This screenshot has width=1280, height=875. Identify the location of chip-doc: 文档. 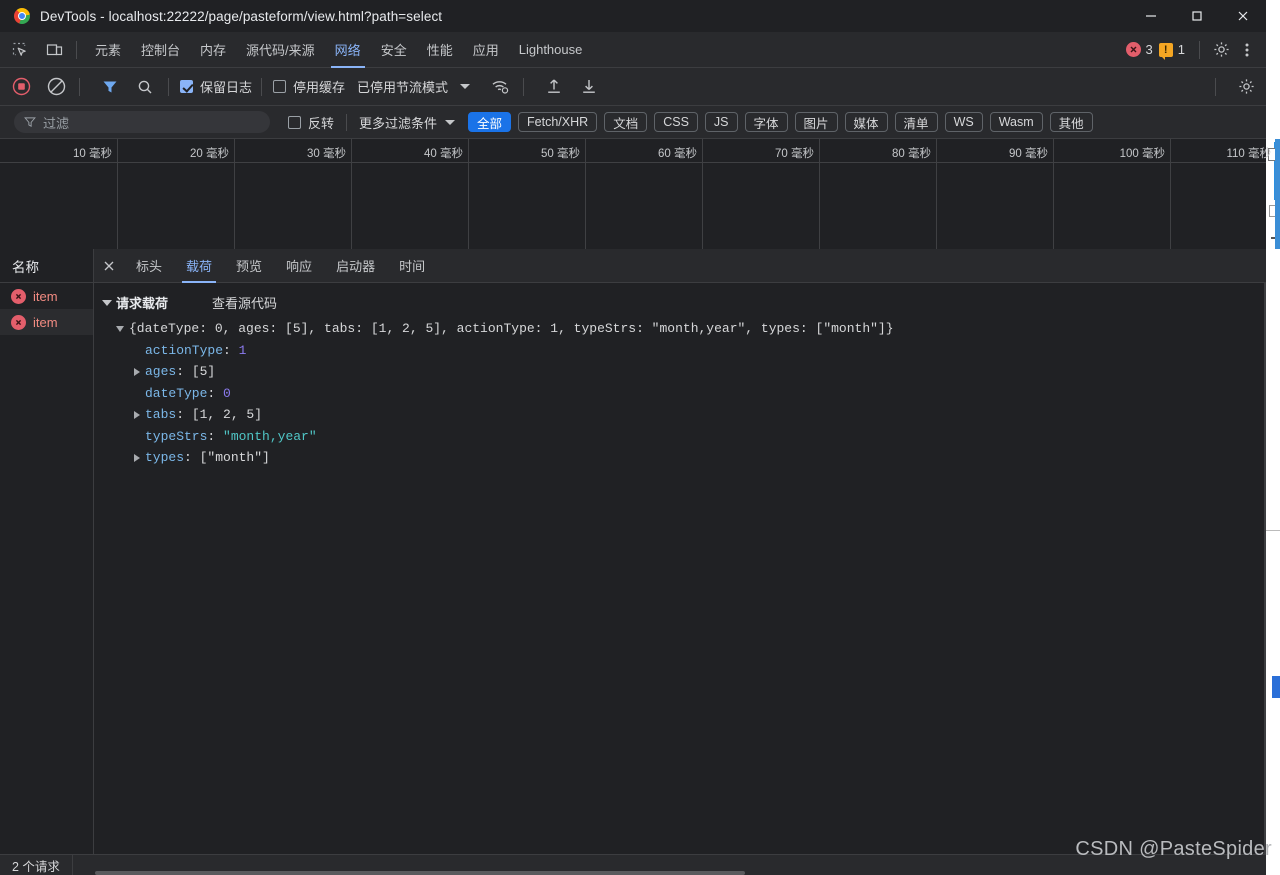
(626, 122).